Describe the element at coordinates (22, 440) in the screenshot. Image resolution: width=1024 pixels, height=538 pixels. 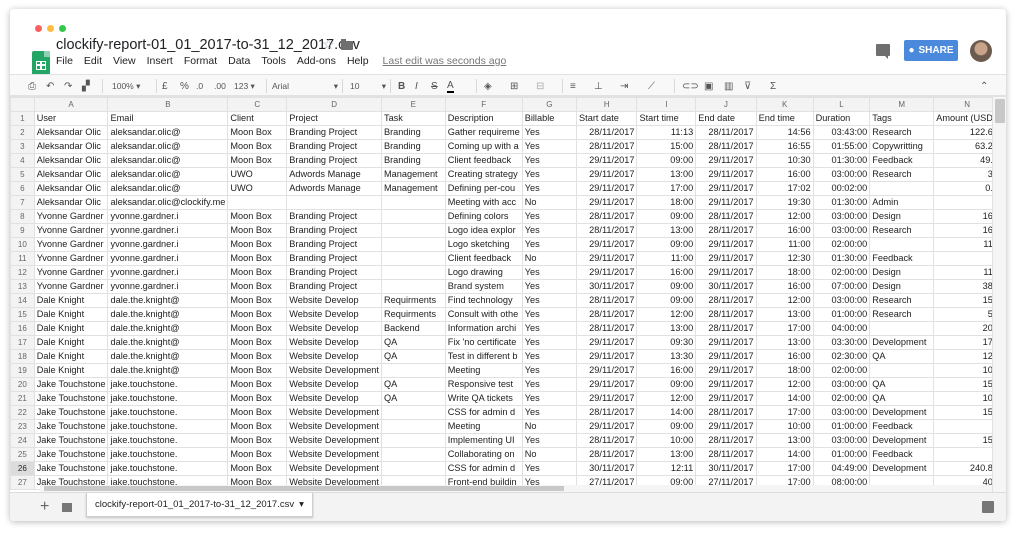
I see `row-header: 24` at that location.